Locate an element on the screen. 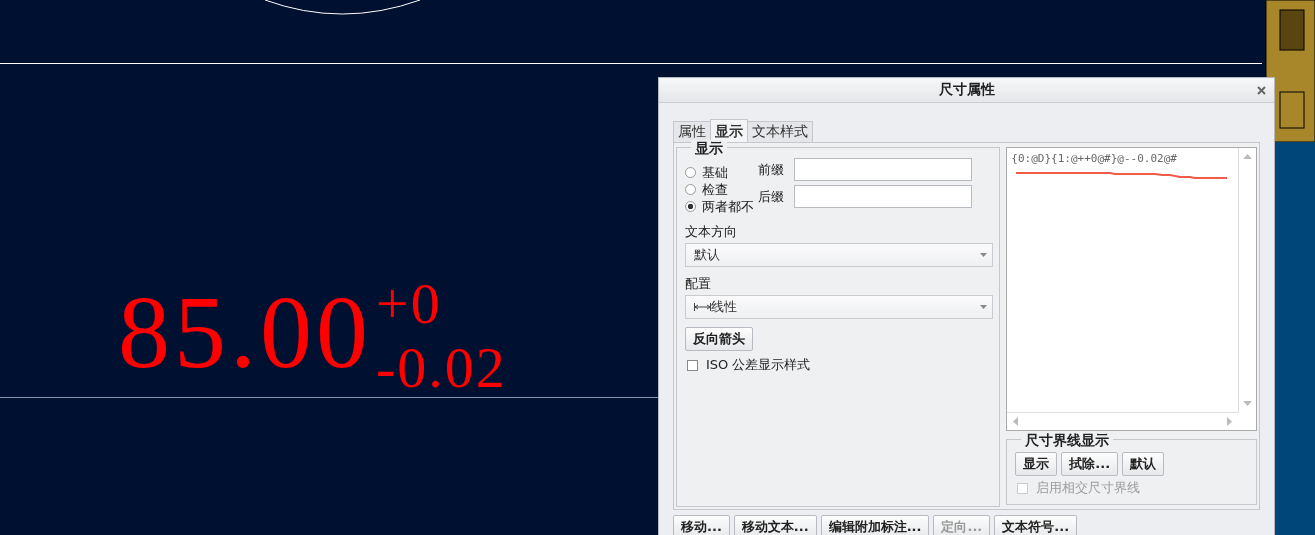 The image size is (1315, 535). dimension-value: 85.00 is located at coordinates (245, 332).